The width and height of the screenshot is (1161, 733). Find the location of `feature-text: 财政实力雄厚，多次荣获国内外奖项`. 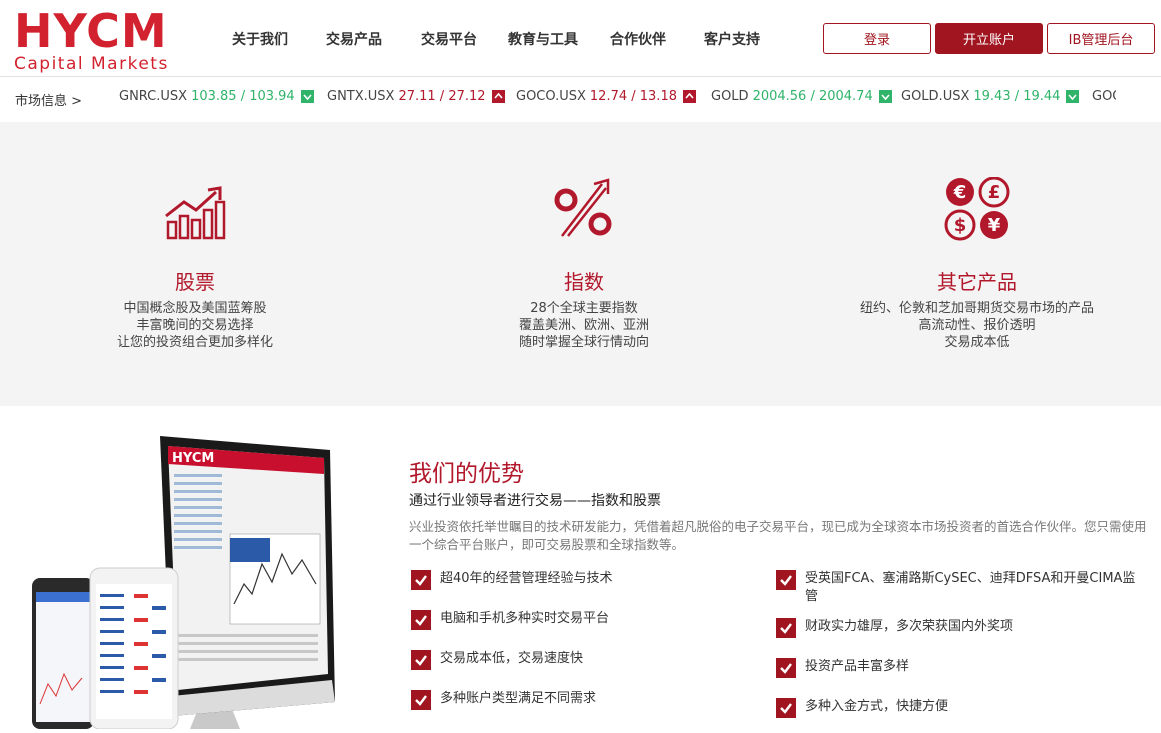

feature-text: 财政实力雄厚，多次荣获国内外奖项 is located at coordinates (909, 626).